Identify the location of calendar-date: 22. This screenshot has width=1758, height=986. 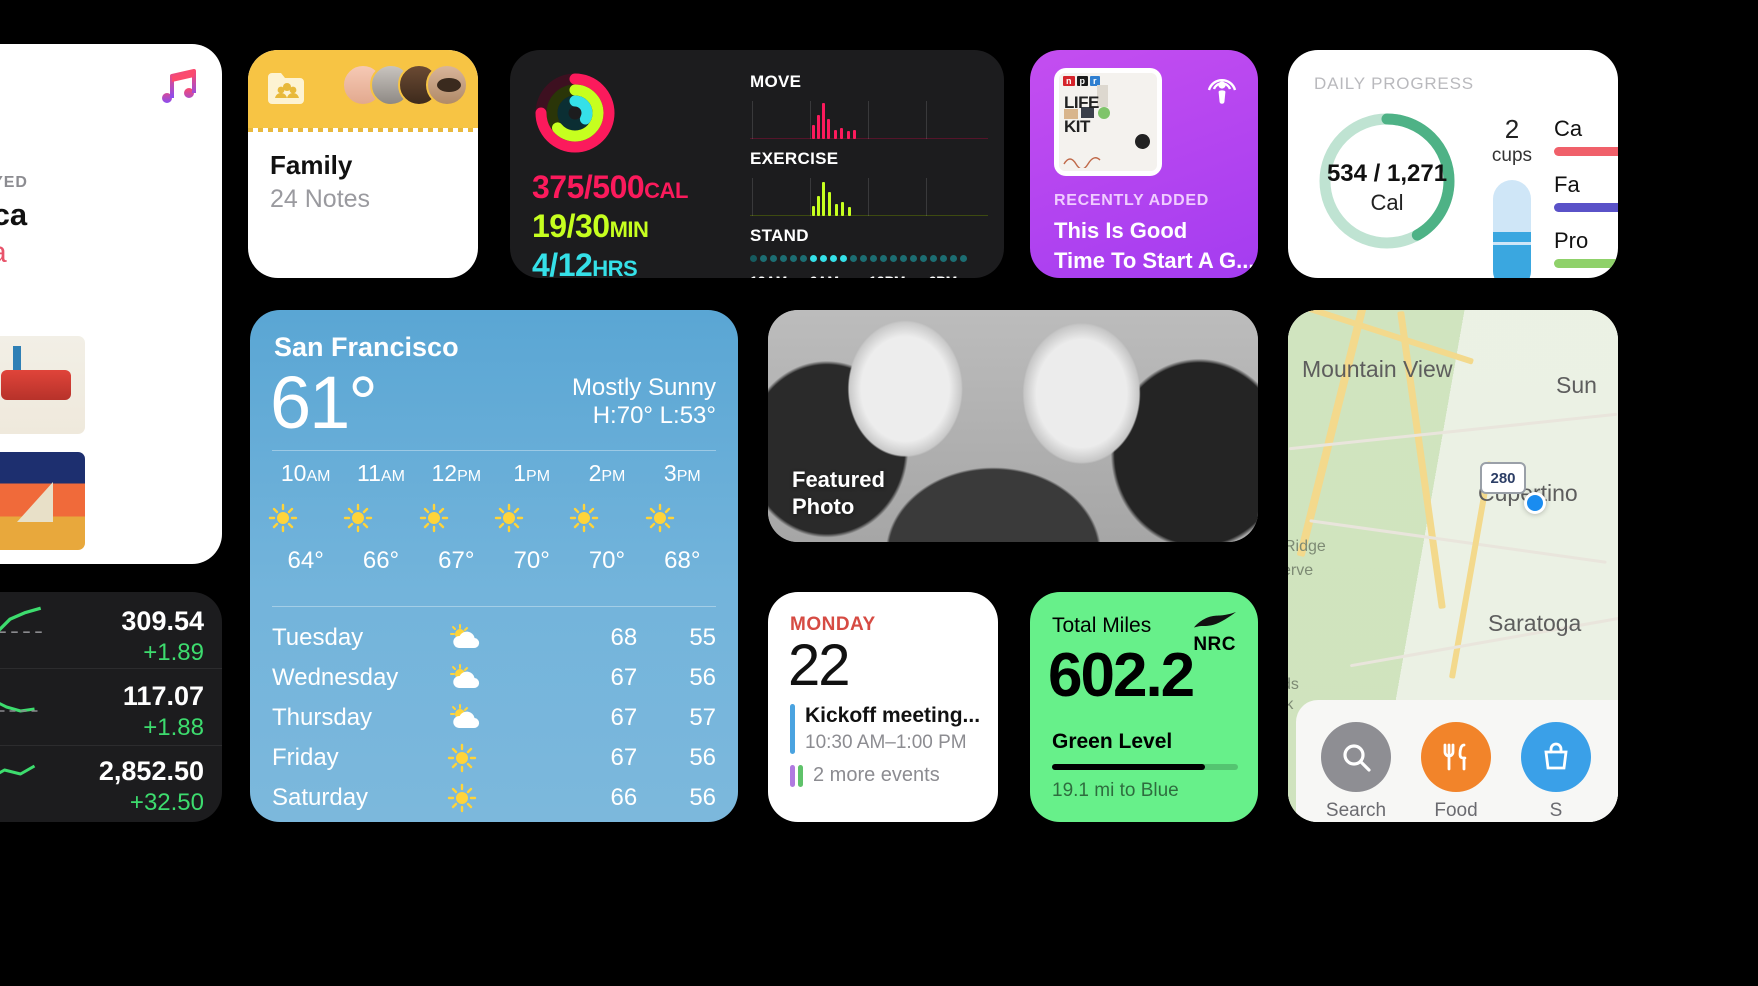
(819, 665).